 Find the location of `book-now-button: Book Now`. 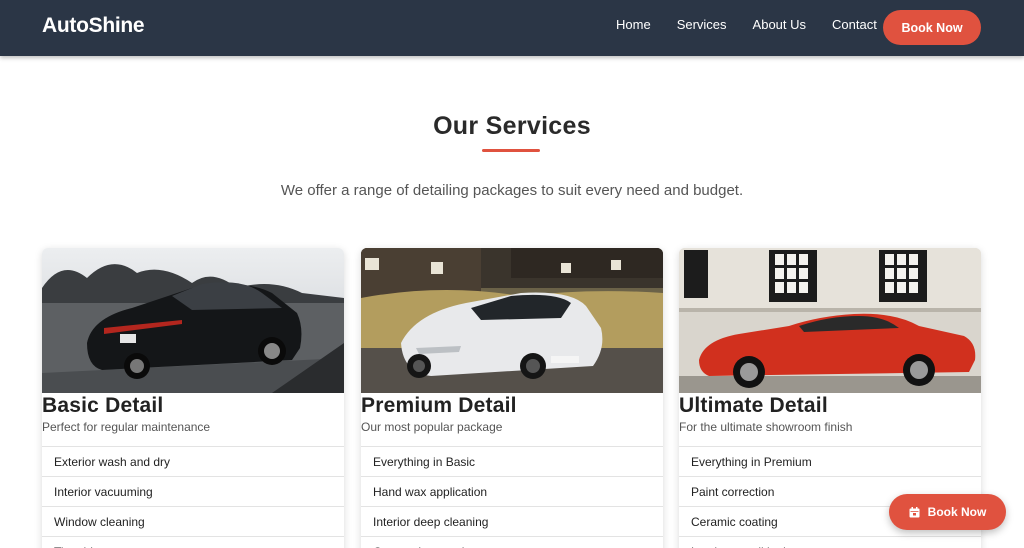

book-now-button: Book Now is located at coordinates (932, 27).